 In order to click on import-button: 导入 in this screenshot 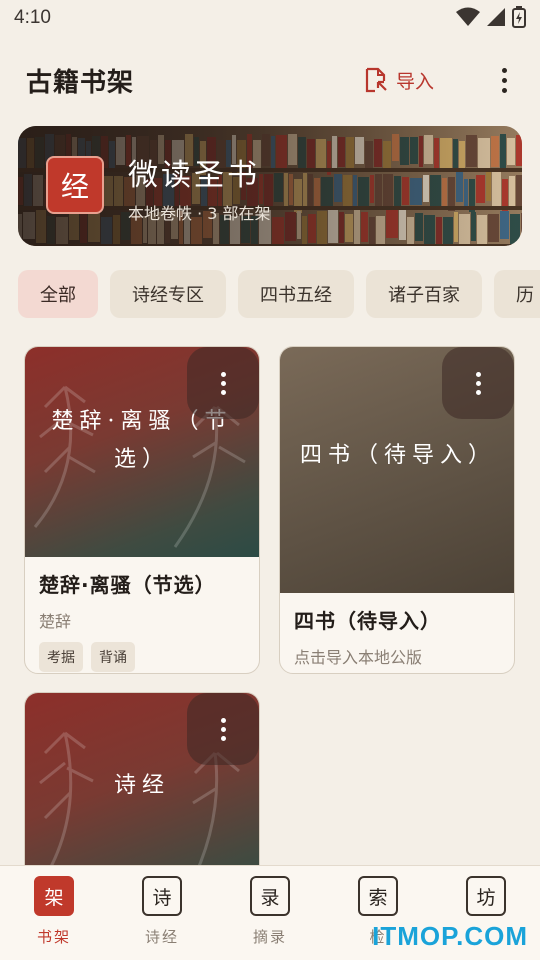, I will do `click(399, 80)`.